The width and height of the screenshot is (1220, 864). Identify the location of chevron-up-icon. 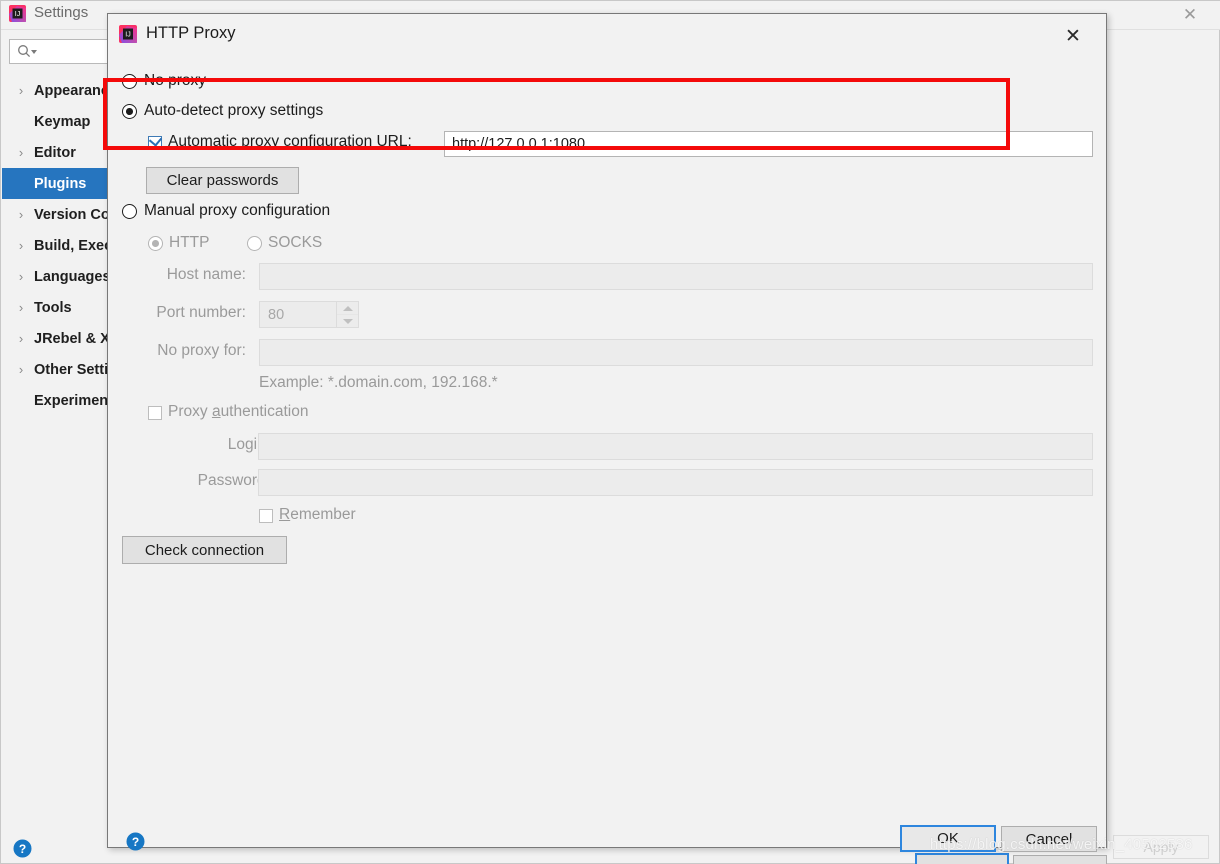
(347, 308).